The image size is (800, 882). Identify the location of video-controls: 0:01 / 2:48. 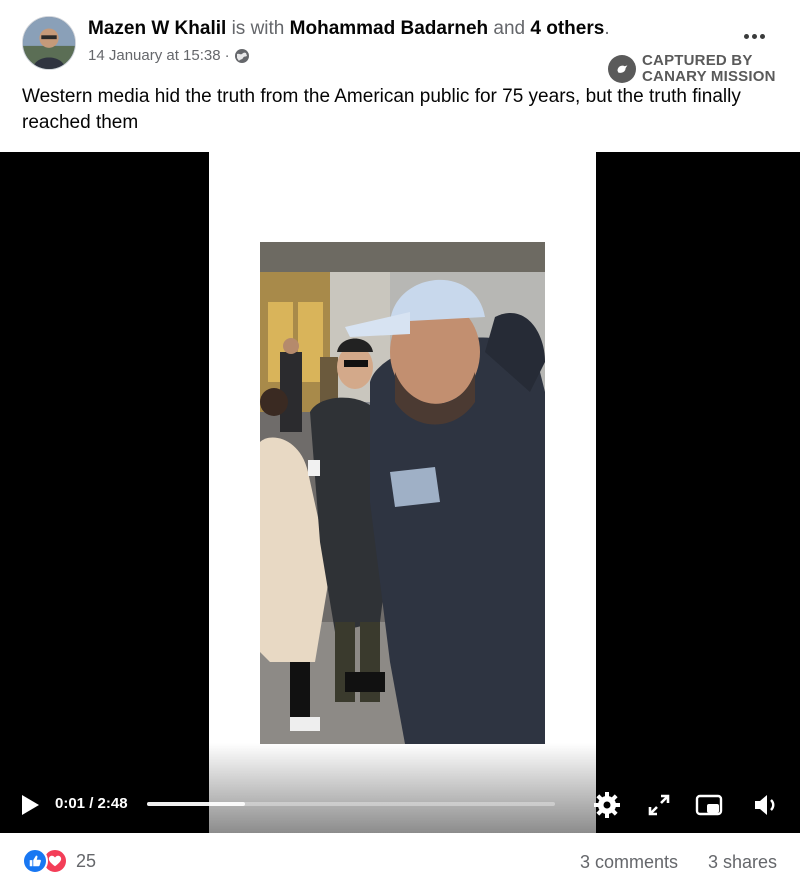
(400, 804).